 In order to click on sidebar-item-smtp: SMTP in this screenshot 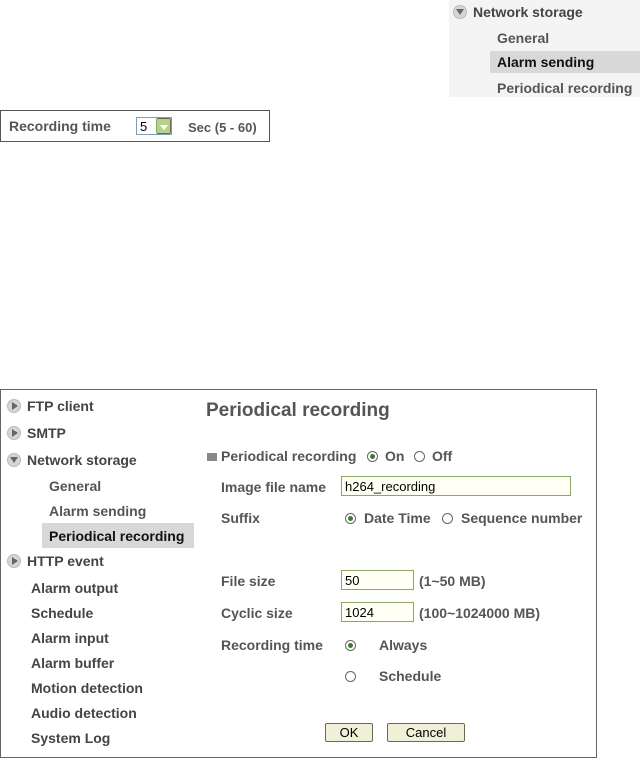, I will do `click(36, 433)`.